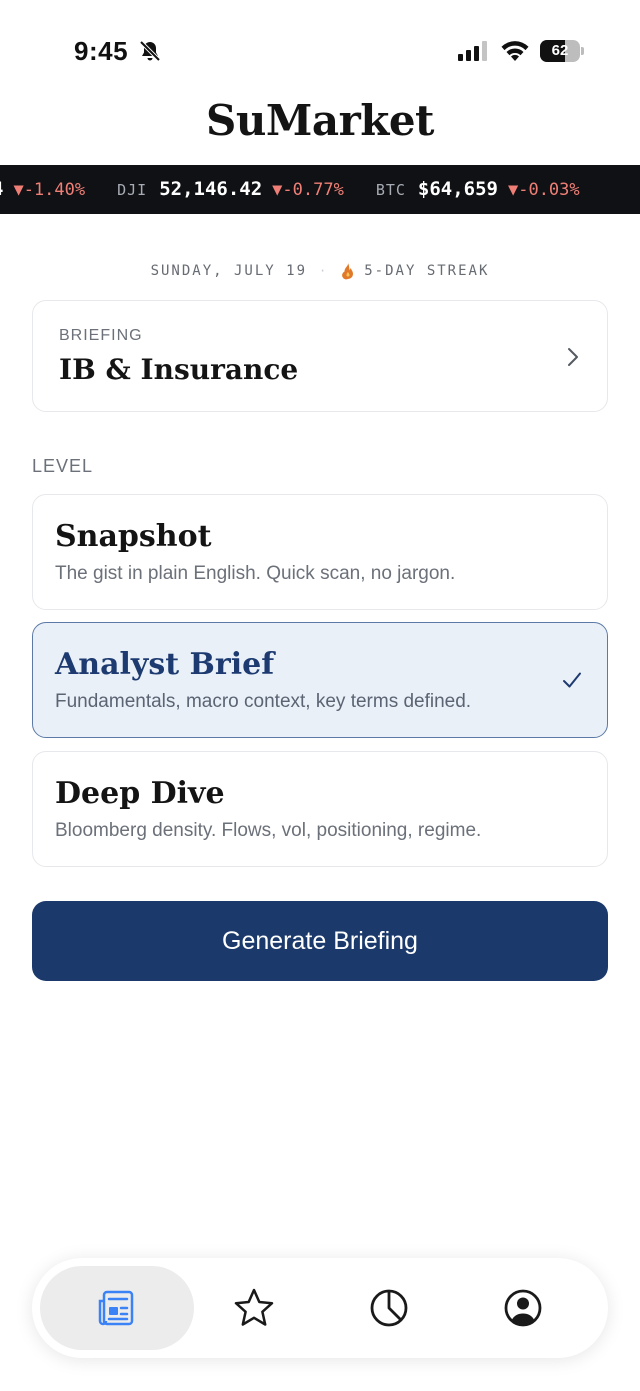  I want to click on level-option-title: Deep Dive, so click(140, 793).